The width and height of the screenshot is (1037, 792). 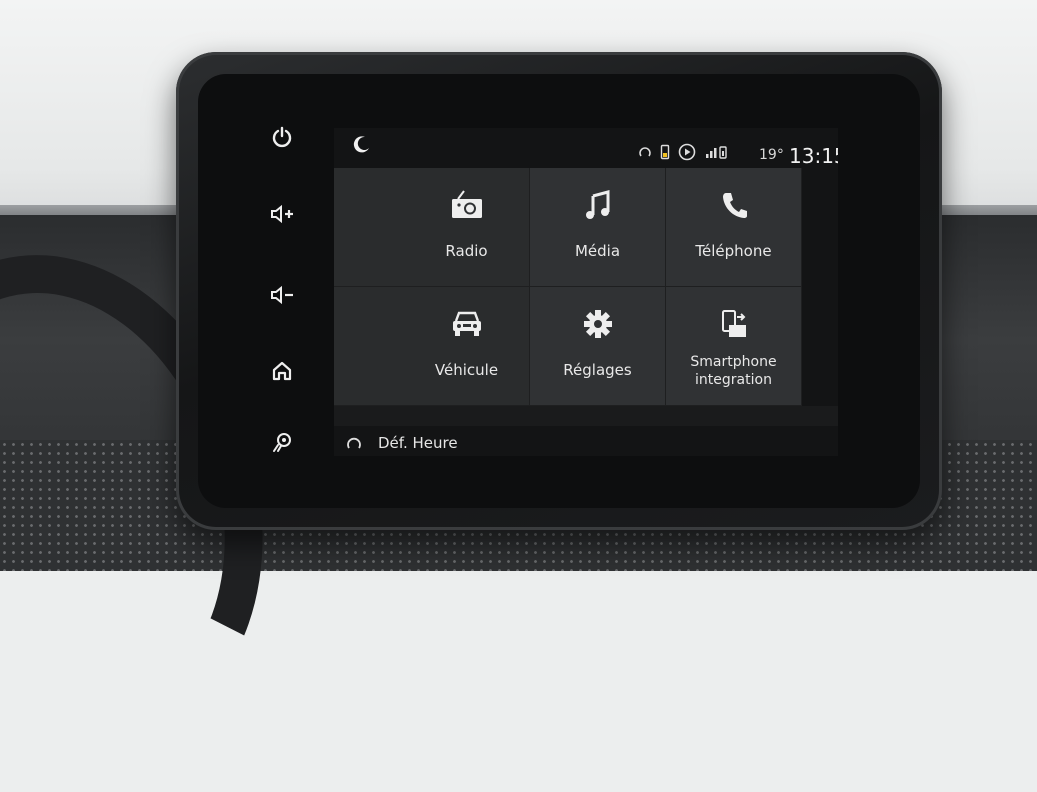 What do you see at coordinates (466, 251) in the screenshot?
I see `tile-label-radio: Radio` at bounding box center [466, 251].